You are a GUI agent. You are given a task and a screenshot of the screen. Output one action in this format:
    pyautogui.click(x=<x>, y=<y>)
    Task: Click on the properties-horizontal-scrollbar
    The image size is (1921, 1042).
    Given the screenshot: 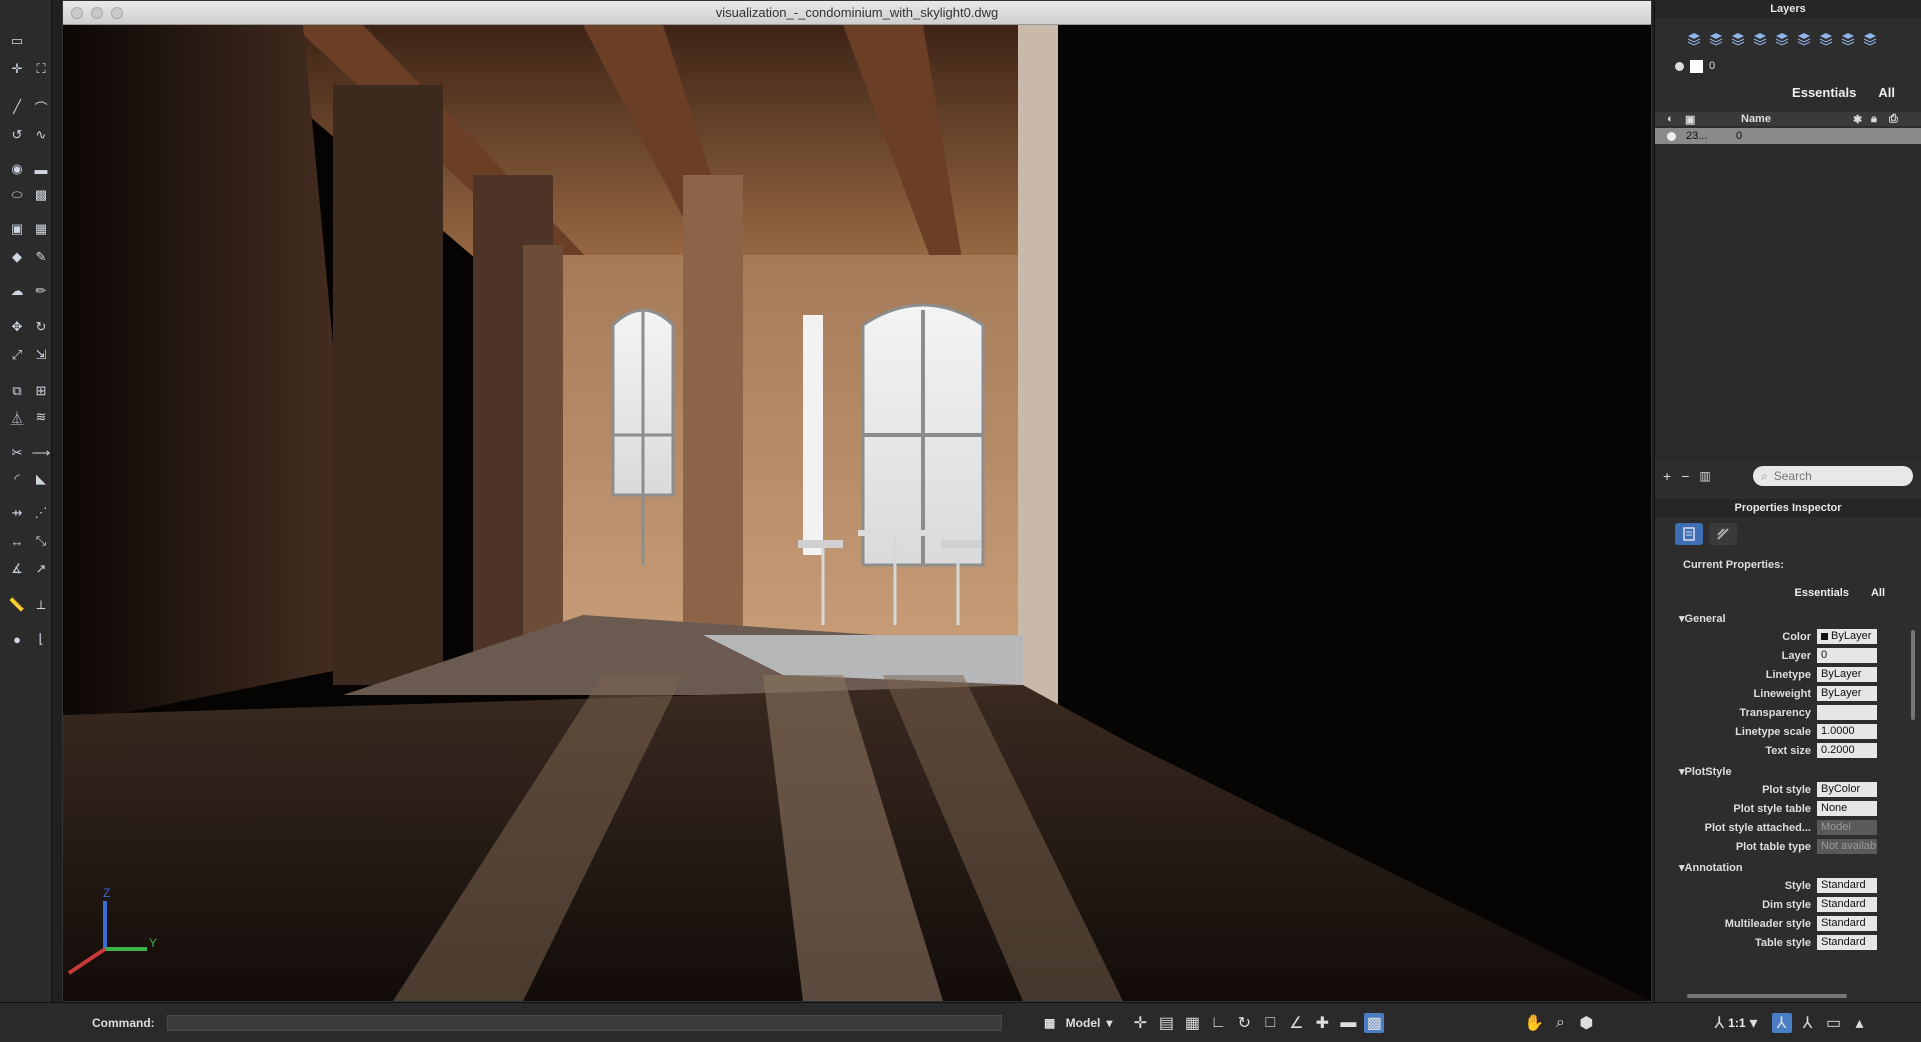 What is the action you would take?
    pyautogui.click(x=1767, y=996)
    